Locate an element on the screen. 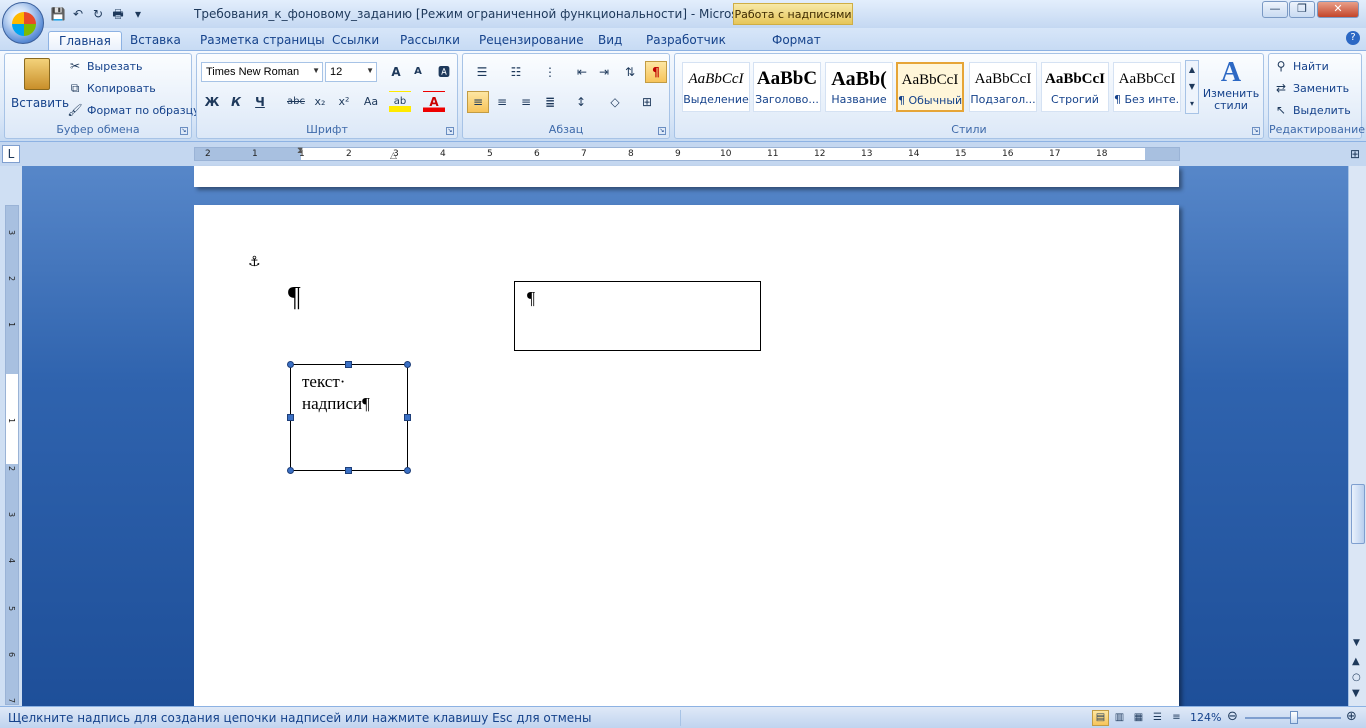 The image size is (1366, 728). minimize-button: — is located at coordinates (1275, 9).